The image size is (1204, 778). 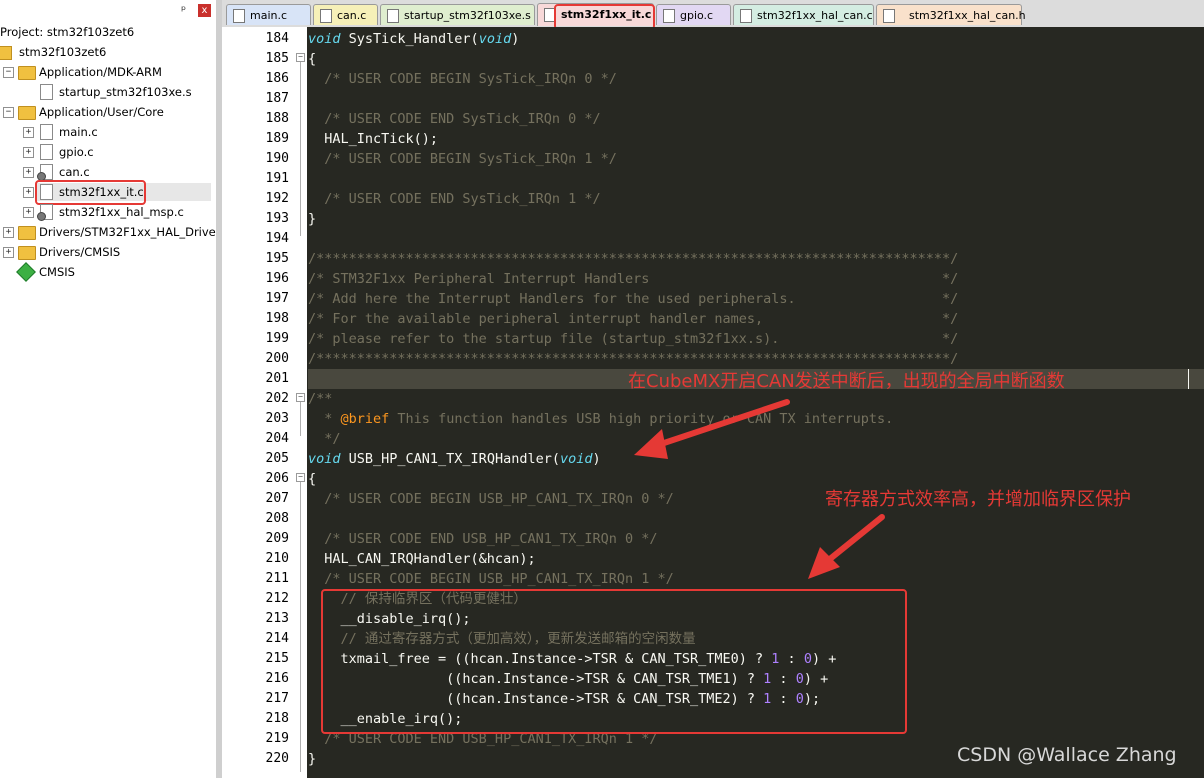 I want to click on annotation-bottom: 寄存器方式效率高，并增加临界区保护, so click(x=978, y=499).